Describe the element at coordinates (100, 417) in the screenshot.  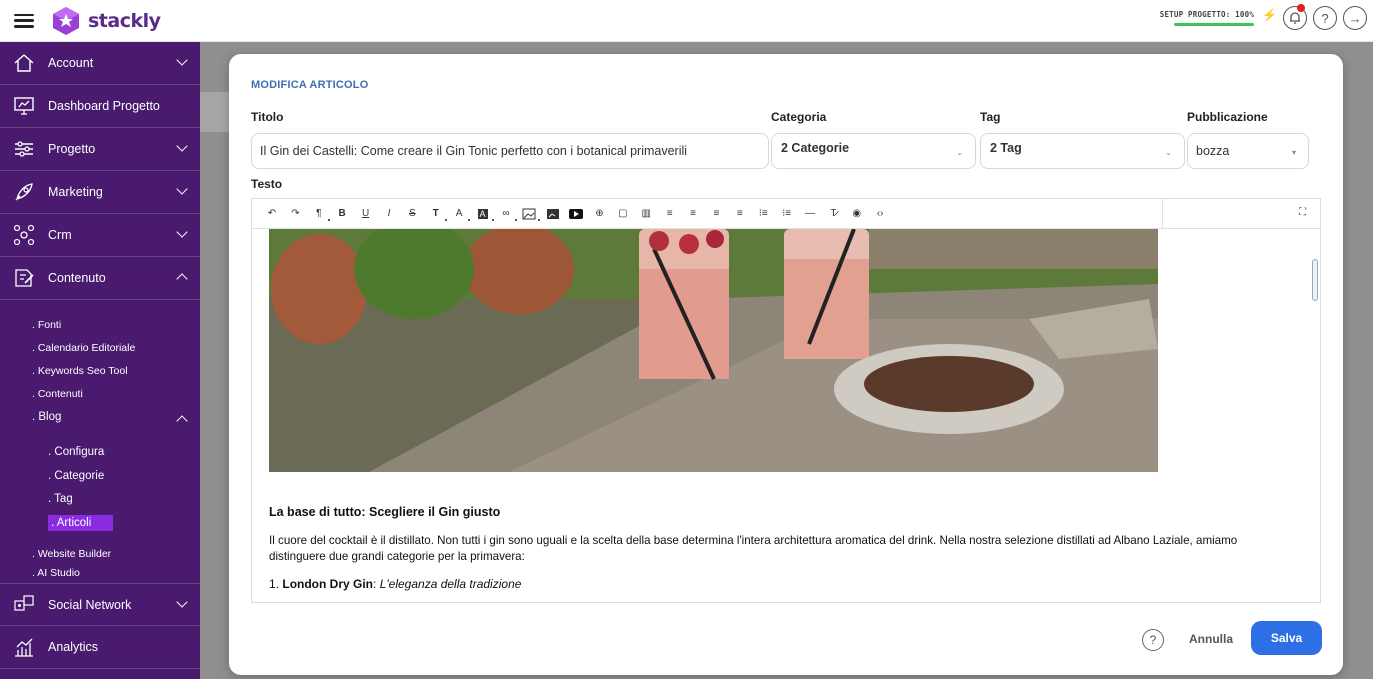
I see `sidebar-sub-blog: . Blog` at that location.